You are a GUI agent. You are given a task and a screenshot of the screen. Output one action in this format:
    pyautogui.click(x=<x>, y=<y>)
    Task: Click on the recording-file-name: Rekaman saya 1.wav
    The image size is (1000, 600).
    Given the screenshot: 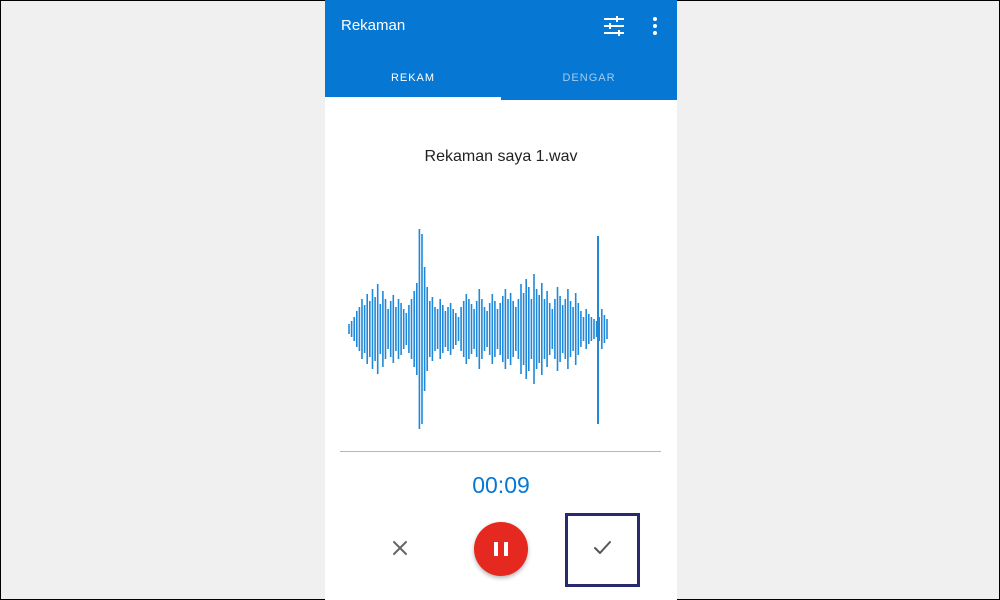 What is the action you would take?
    pyautogui.click(x=501, y=156)
    